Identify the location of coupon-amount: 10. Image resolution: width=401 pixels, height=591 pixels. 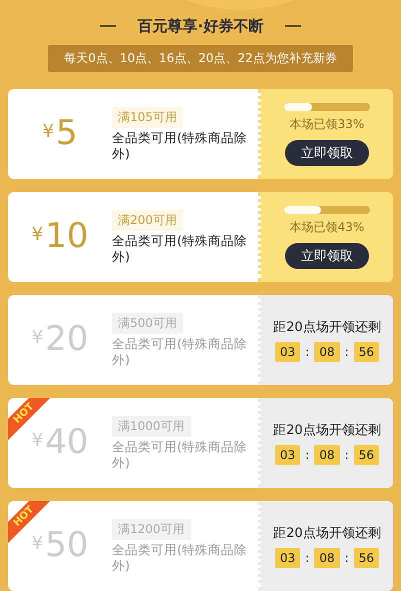
(66, 237).